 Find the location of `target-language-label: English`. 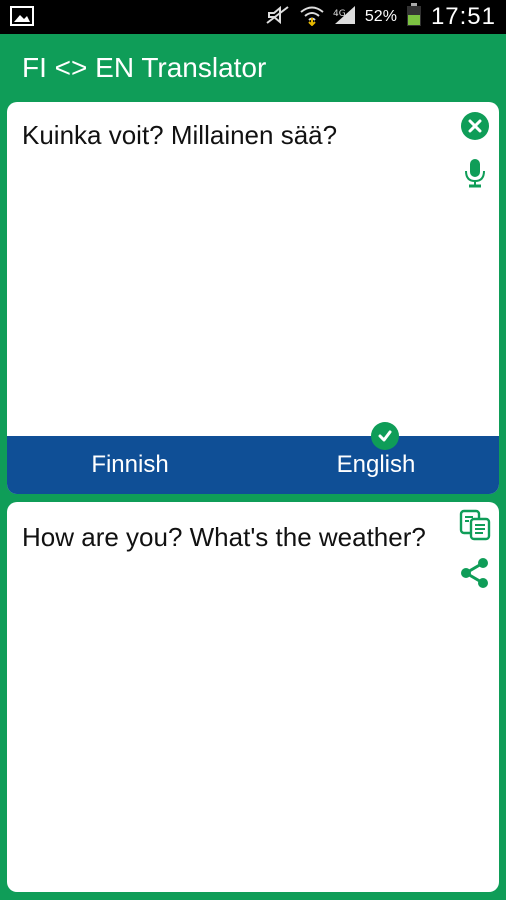

target-language-label: English is located at coordinates (376, 464).